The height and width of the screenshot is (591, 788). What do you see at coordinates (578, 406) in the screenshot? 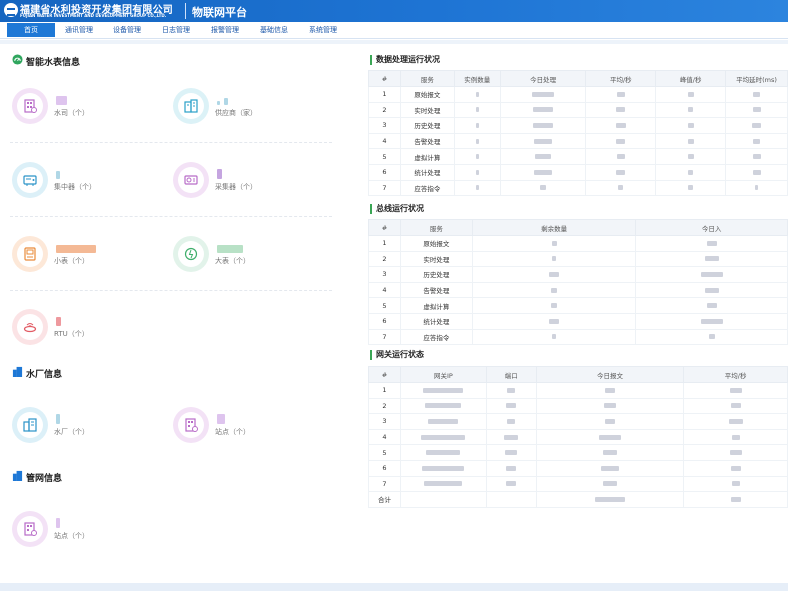
I see `gateway-row: 2` at bounding box center [578, 406].